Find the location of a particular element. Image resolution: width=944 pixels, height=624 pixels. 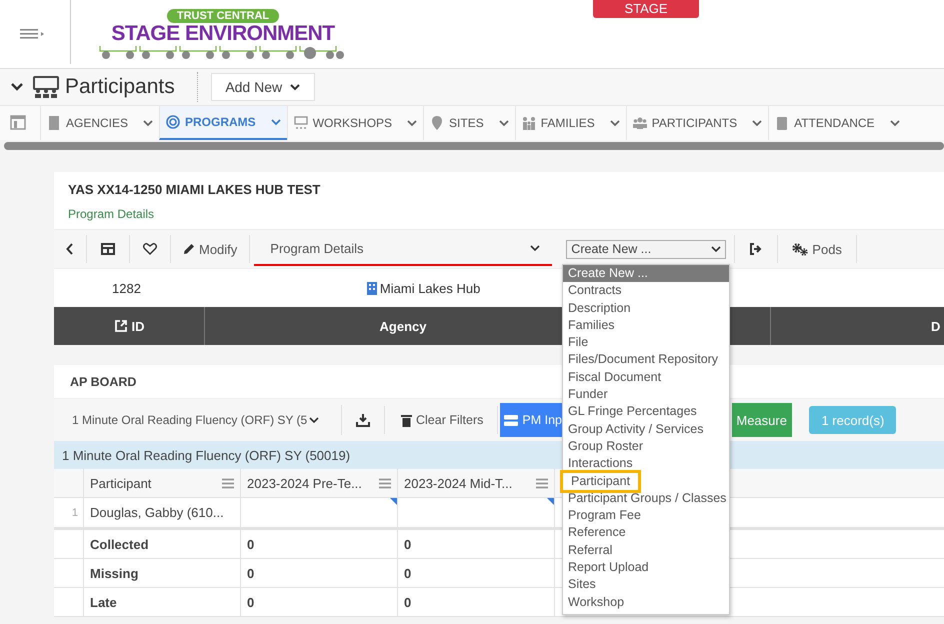

nav-tab: WORKSHOPS is located at coordinates (355, 123).